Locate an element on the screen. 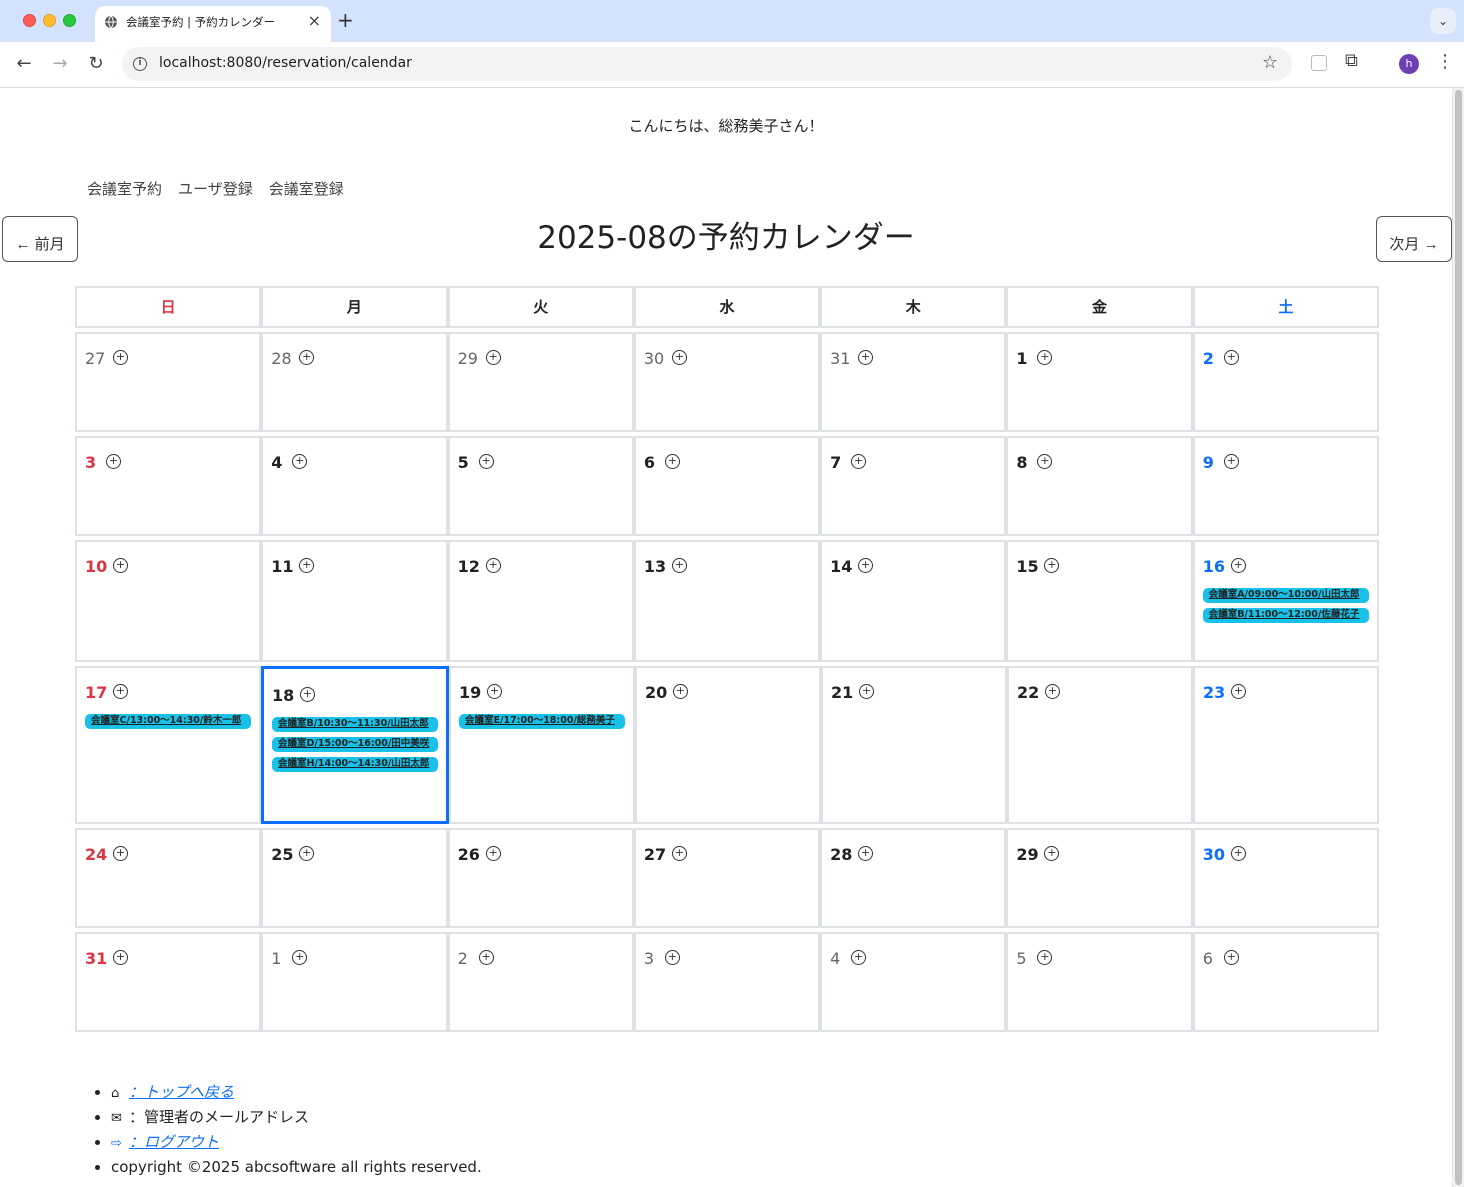  globe-icon is located at coordinates (111, 22).